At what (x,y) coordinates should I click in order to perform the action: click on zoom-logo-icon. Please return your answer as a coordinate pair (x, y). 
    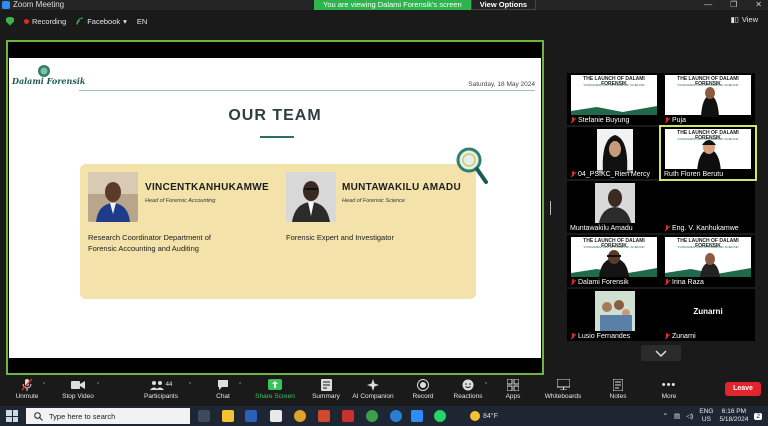
    Looking at the image, I should click on (6, 5).